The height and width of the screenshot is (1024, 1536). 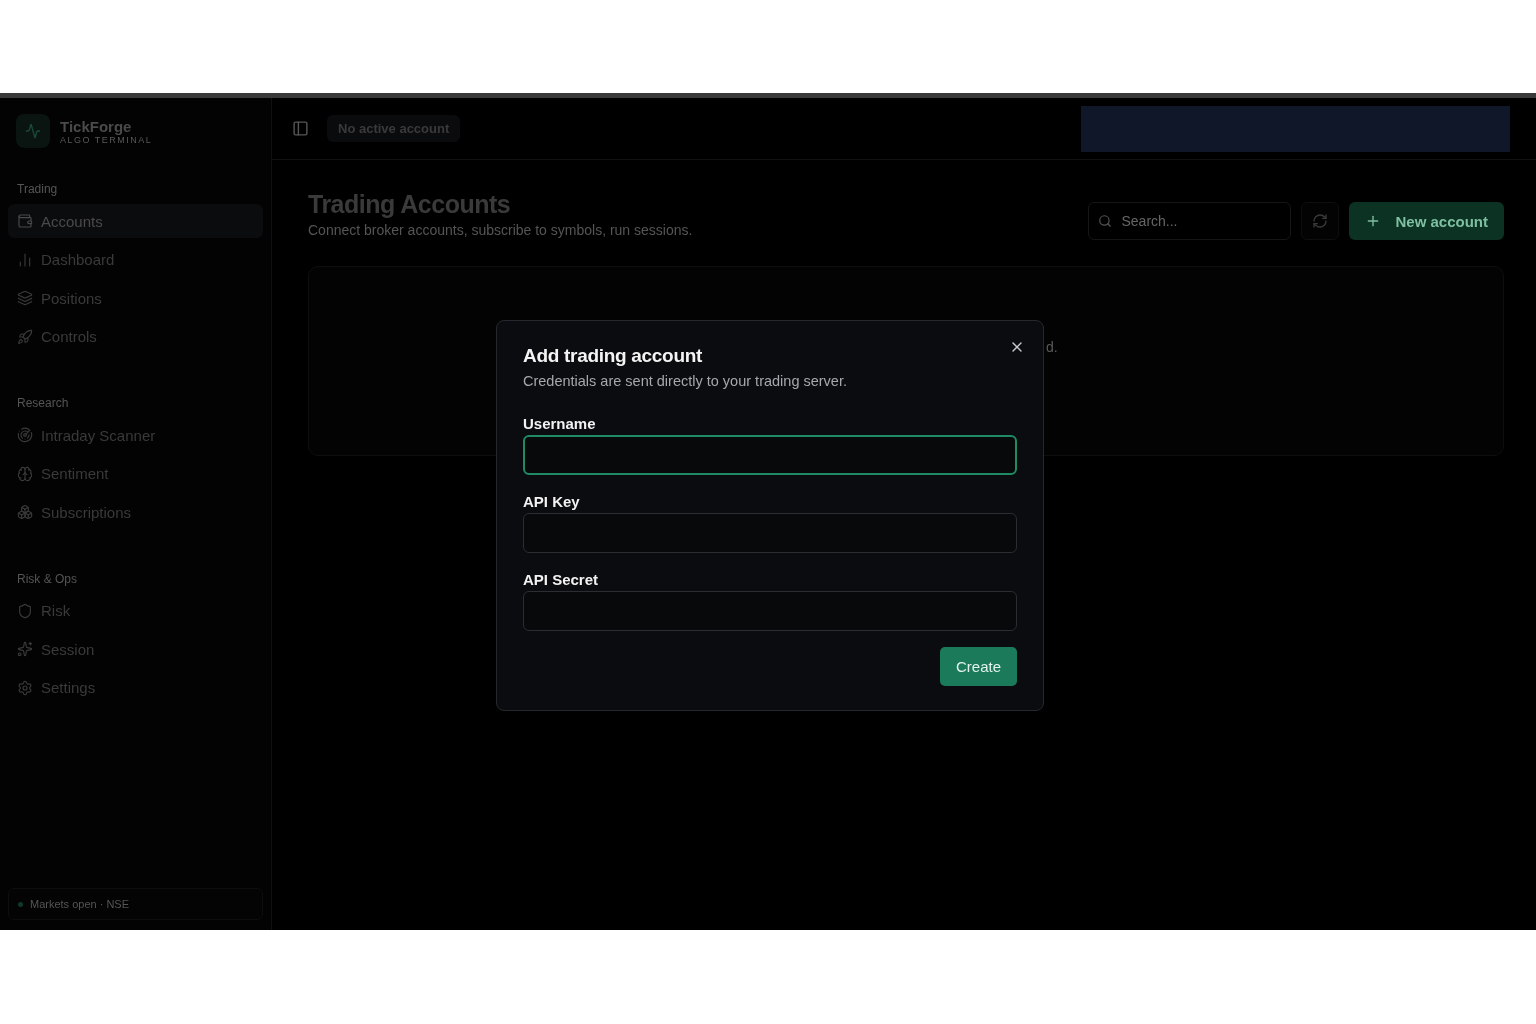 What do you see at coordinates (561, 579) in the screenshot?
I see `field-label: API Secret` at bounding box center [561, 579].